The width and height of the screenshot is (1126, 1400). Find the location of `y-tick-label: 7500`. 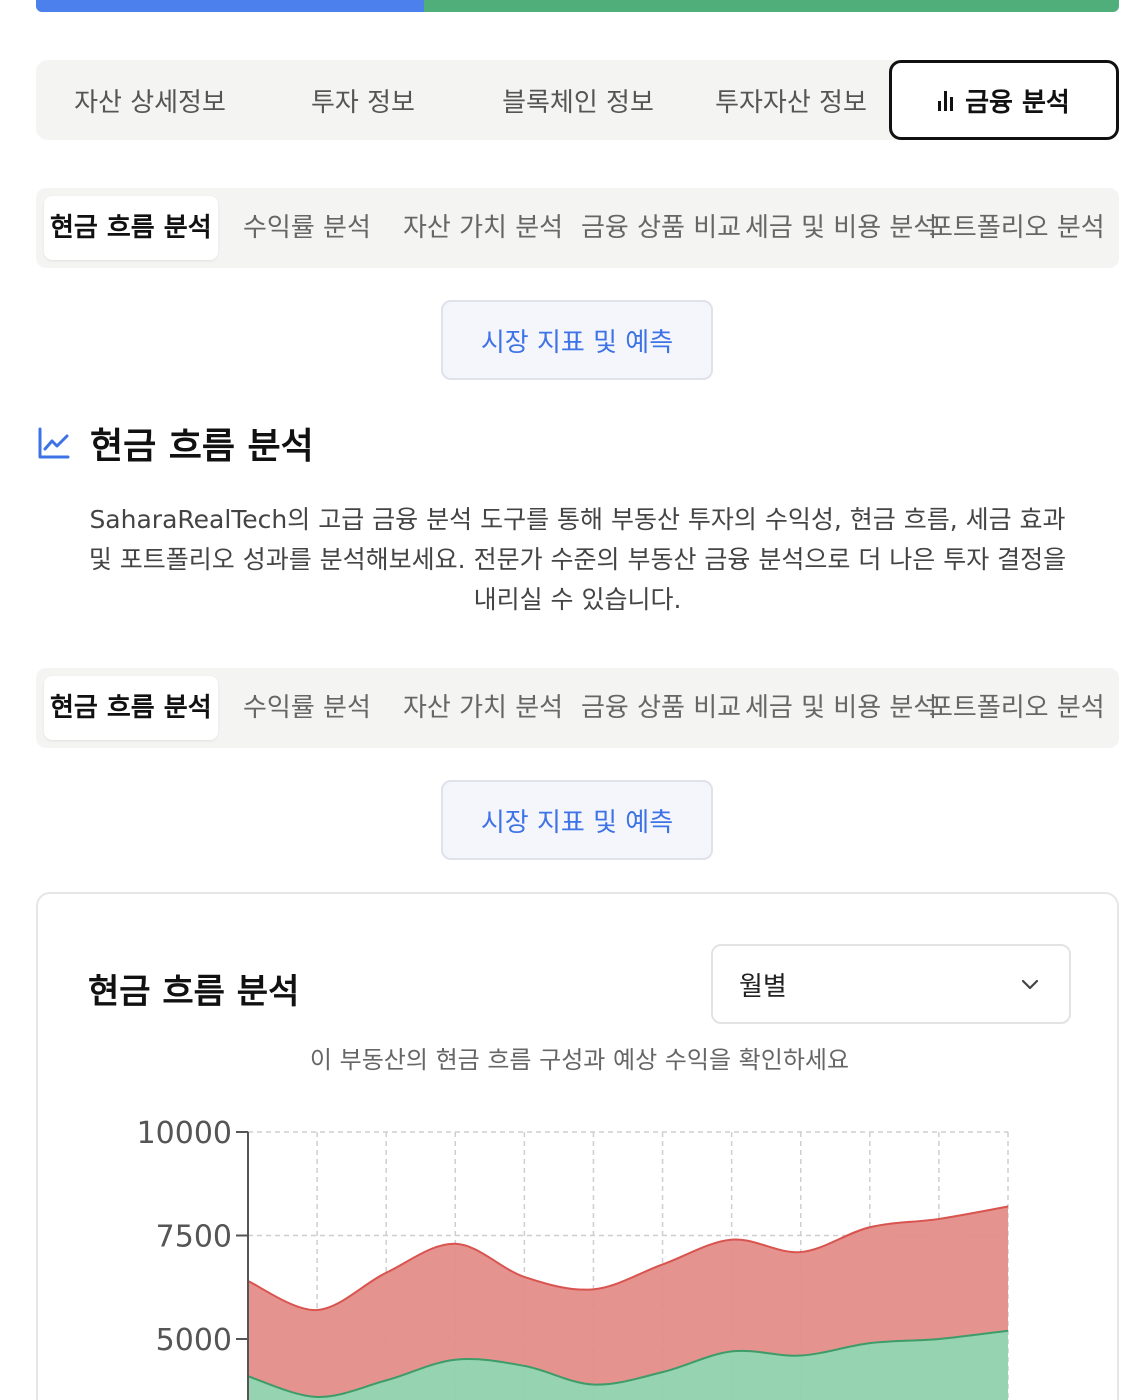

y-tick-label: 7500 is located at coordinates (194, 1237).